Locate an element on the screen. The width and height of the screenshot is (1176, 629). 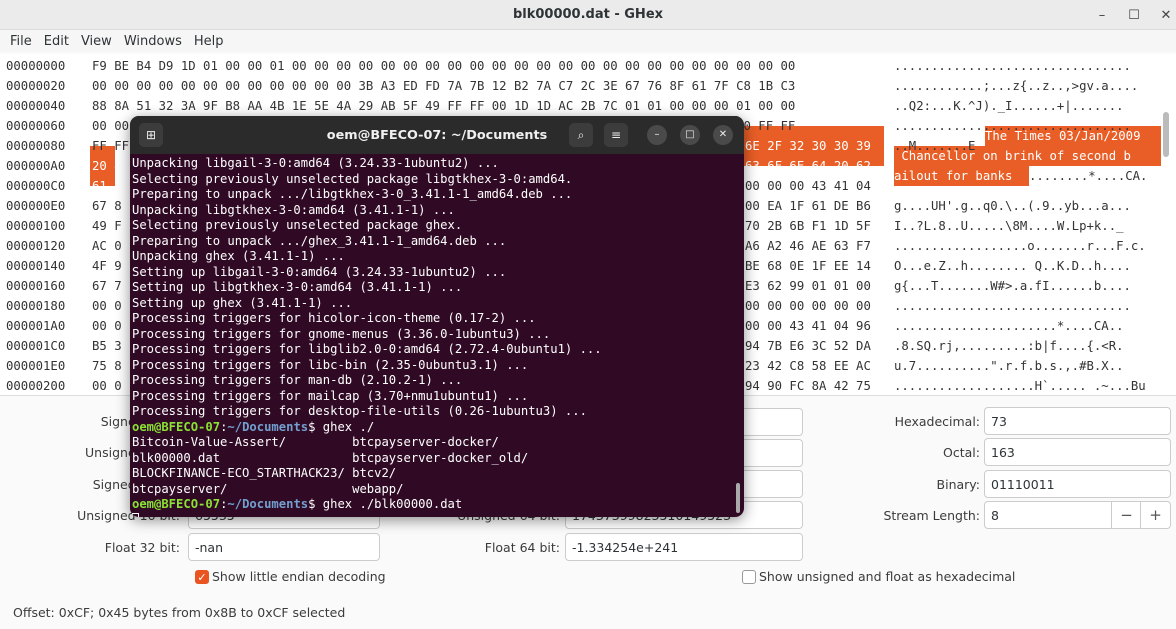
octal-field: 163 is located at coordinates (1077, 452).